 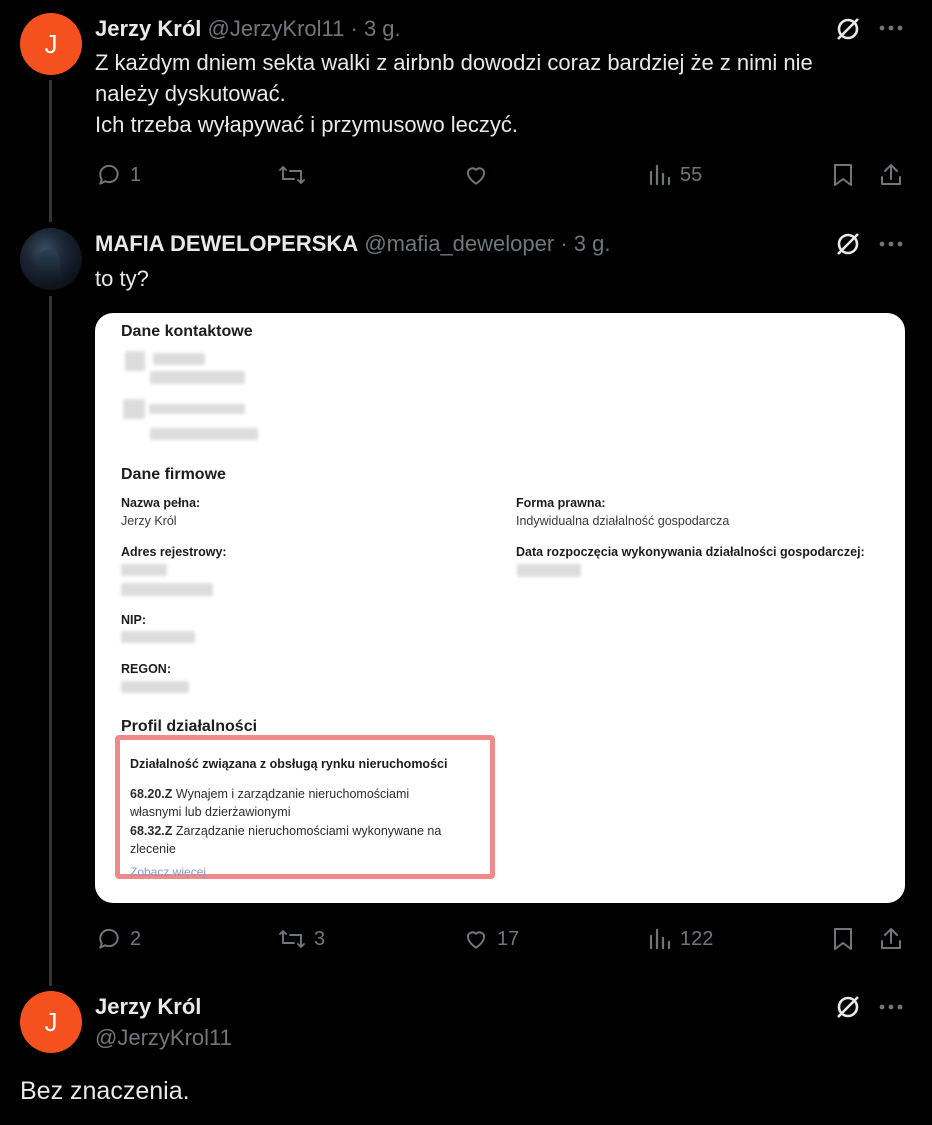 I want to click on views-button: 122, so click(x=680, y=939).